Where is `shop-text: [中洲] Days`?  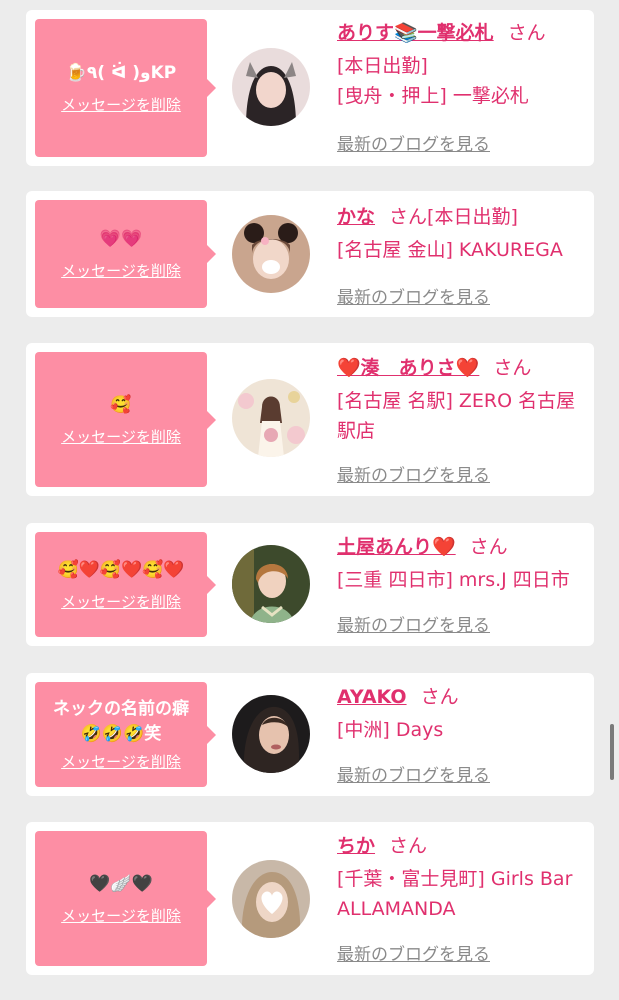
shop-text: [中洲] Days is located at coordinates (390, 730).